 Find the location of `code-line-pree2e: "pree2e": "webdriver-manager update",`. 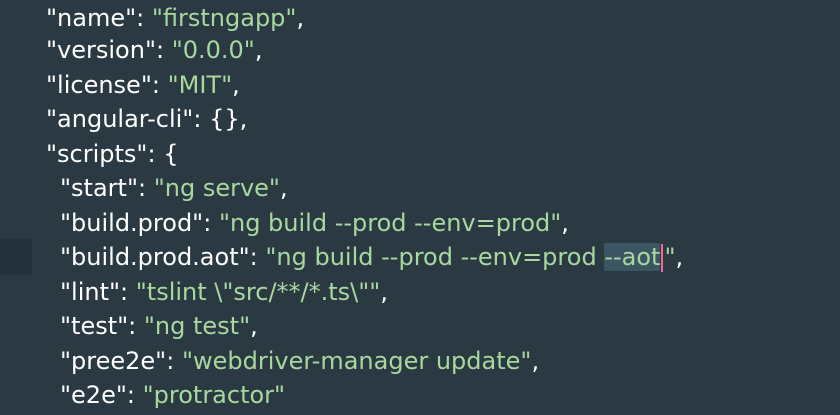

code-line-pree2e: "pree2e": "webdriver-manager update", is located at coordinates (299, 361).